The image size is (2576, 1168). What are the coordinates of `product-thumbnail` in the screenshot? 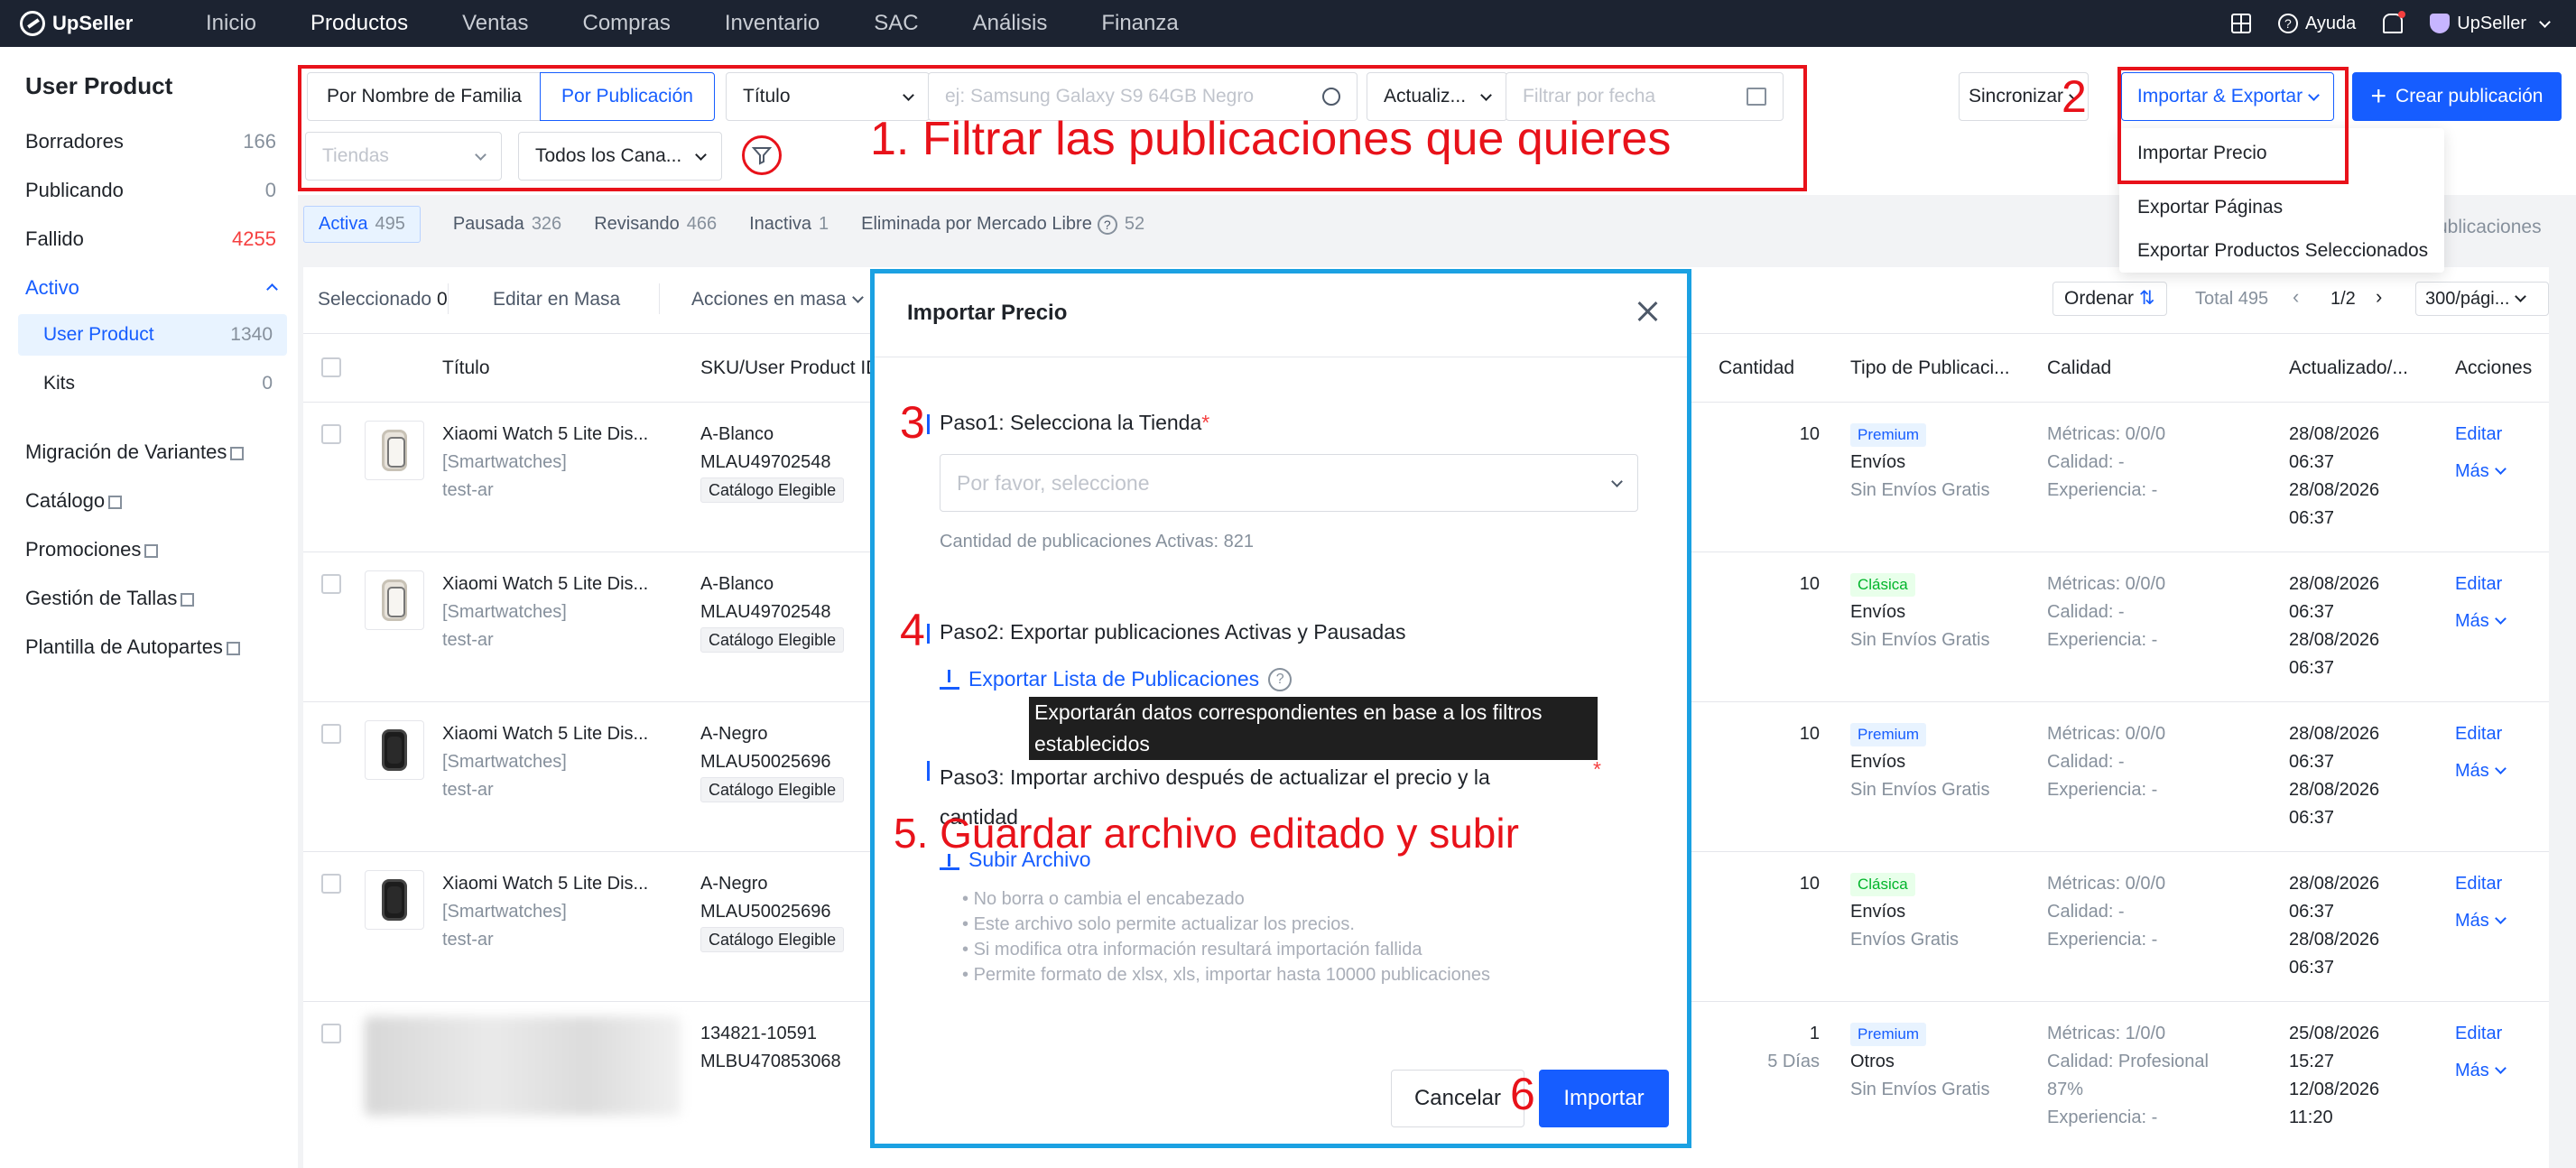 It's located at (394, 750).